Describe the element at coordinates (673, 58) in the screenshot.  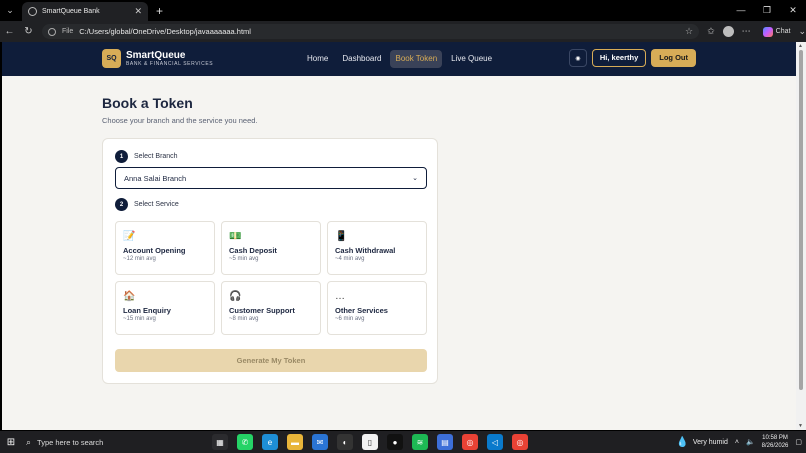
I see `logout-button: Log Out` at that location.